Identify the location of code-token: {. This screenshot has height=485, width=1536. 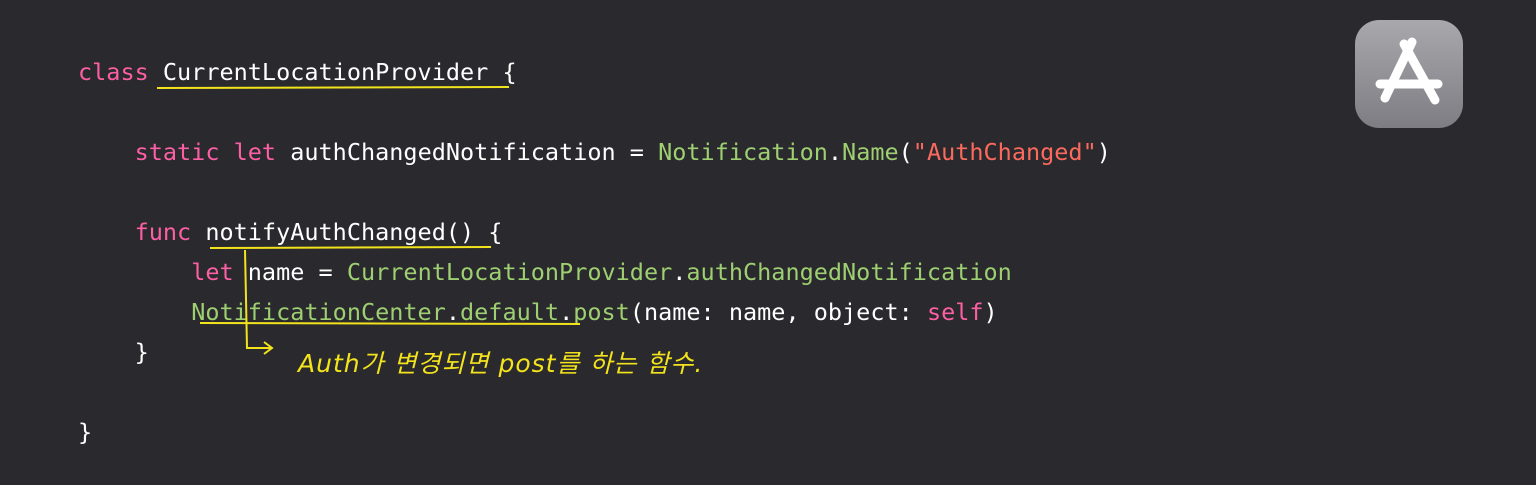
(502, 72).